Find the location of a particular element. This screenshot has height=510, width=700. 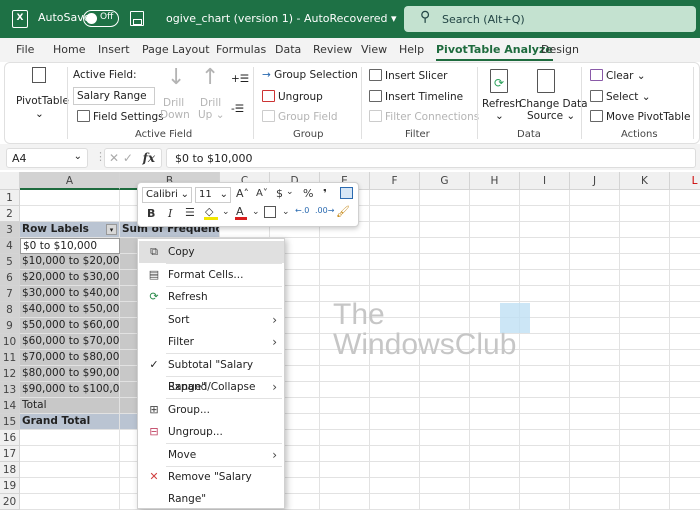

cell-l3 is located at coordinates (685, 230).